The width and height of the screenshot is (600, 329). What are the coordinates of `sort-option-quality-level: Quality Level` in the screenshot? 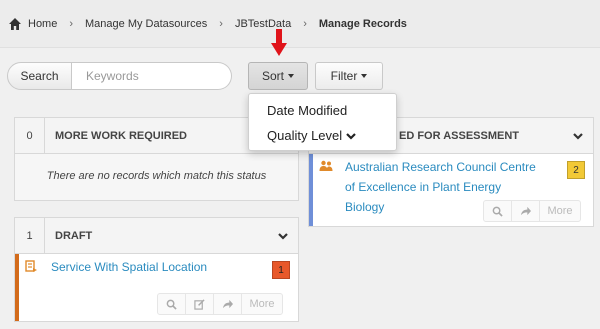 It's located at (322, 135).